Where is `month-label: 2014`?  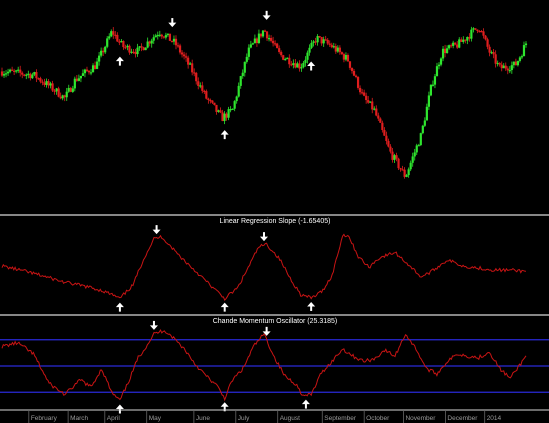 month-label: 2014 is located at coordinates (494, 418).